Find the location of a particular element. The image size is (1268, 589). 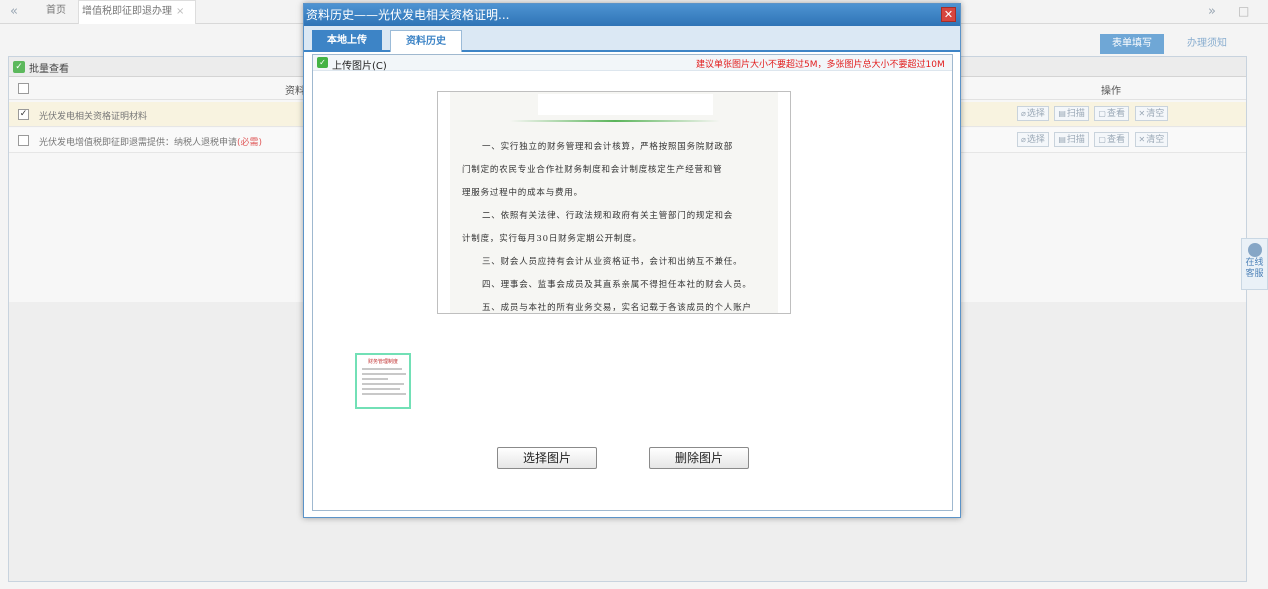

document-line: 三、财会人员应持有会计从业资格证书，会计和出纳互不兼任。 is located at coordinates (612, 262).